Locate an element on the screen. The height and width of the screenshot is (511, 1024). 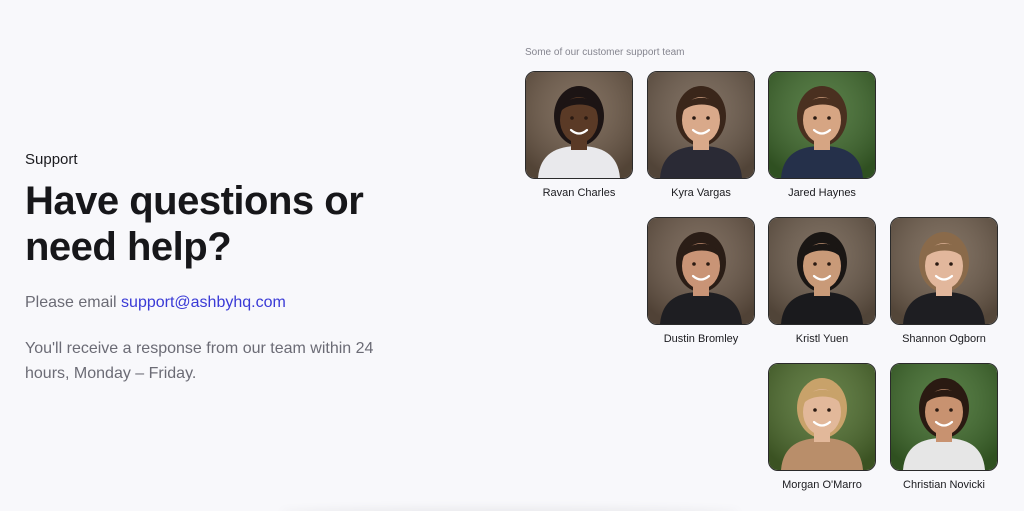
team-member-name: Kristl Yuen is located at coordinates (822, 339).